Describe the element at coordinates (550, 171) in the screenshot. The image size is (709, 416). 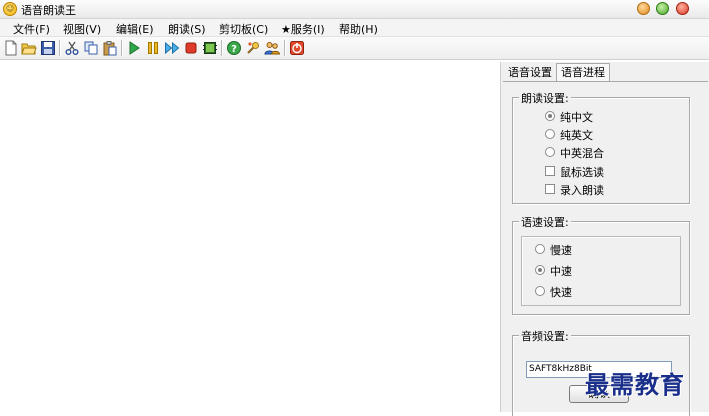
I see `checkbox-mouse-select-read` at that location.